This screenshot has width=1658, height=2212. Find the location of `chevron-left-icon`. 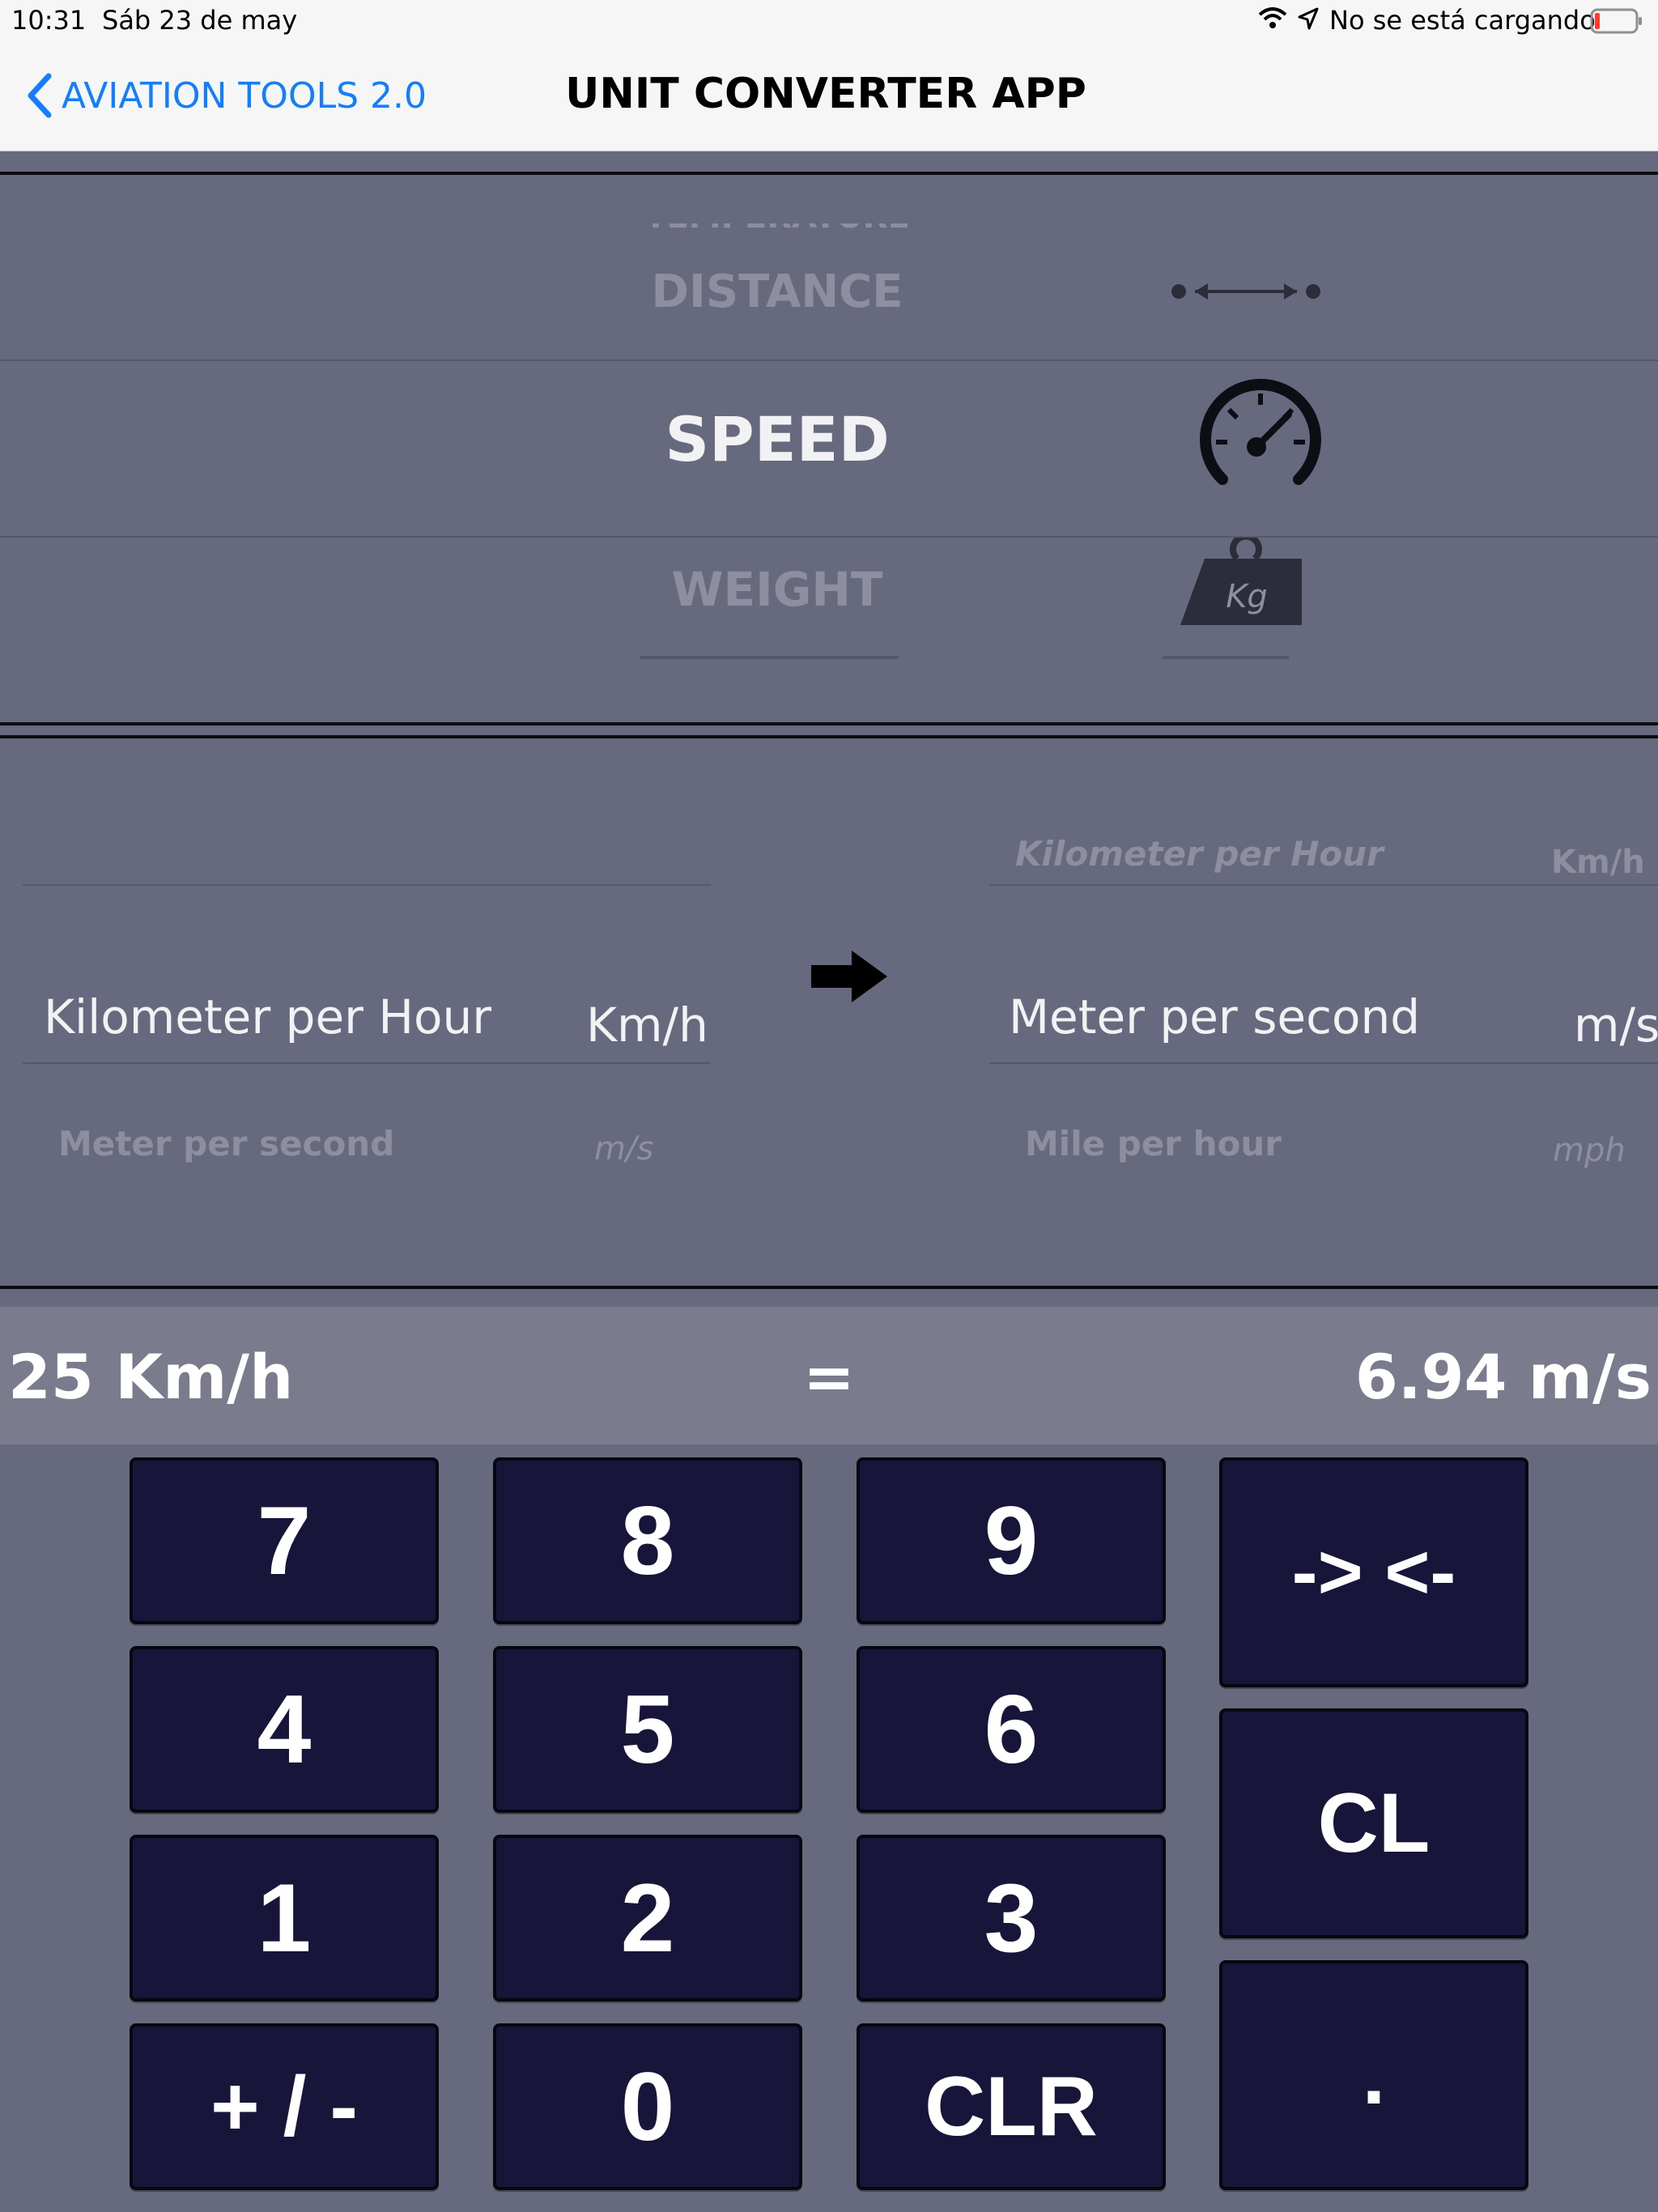

chevron-left-icon is located at coordinates (40, 96).